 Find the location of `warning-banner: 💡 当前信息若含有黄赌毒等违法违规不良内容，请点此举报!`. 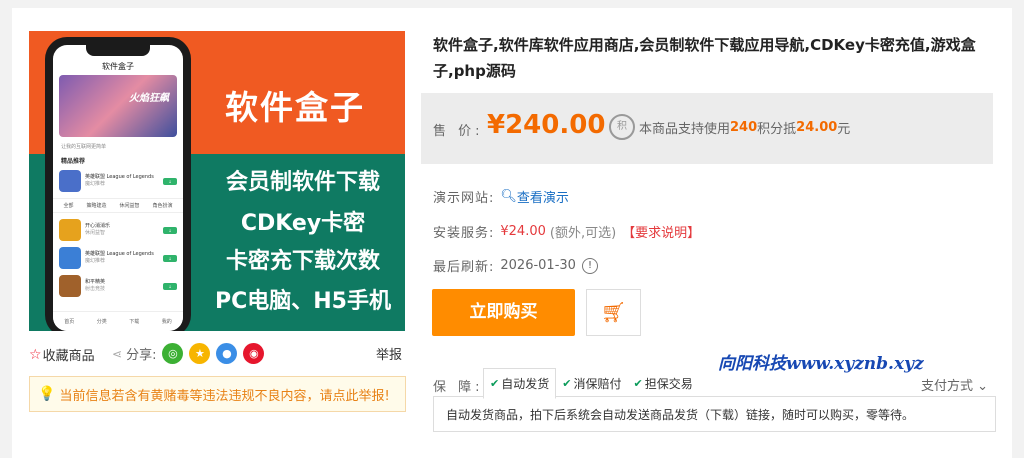

warning-banner: 💡 当前信息若含有黄赌毒等违法违规不良内容，请点此举报! is located at coordinates (217, 394).